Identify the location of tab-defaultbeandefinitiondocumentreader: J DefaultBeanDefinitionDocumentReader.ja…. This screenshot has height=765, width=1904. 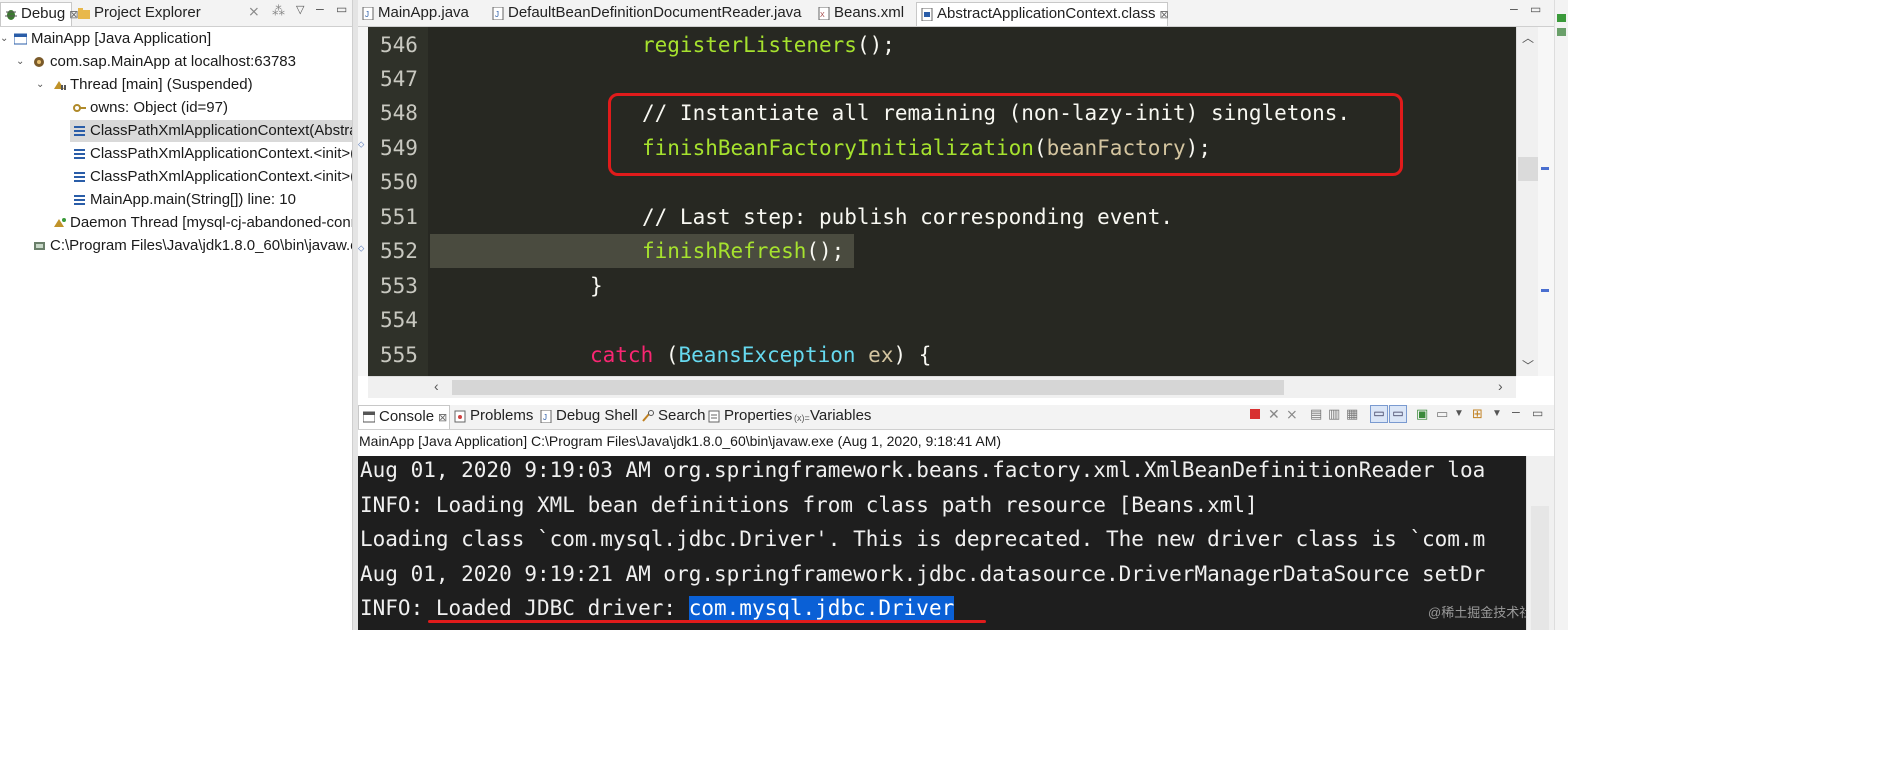
(649, 14).